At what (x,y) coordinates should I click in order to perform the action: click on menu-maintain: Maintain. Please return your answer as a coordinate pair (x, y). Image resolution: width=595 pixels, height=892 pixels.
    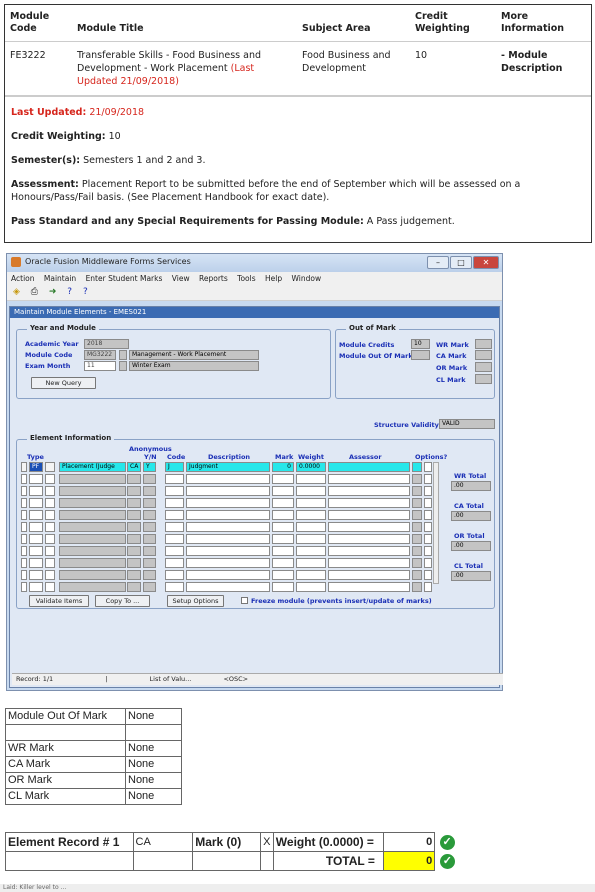
    Looking at the image, I should click on (60, 278).